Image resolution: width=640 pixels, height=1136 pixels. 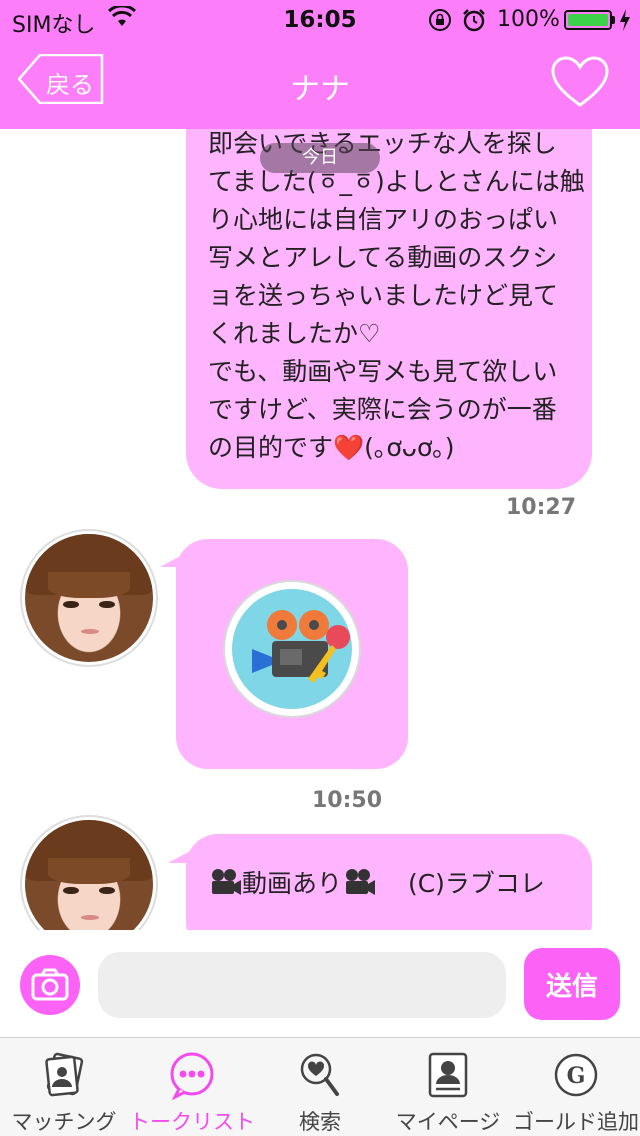 I want to click on status-bar: SIMなし 16:05 100%, so click(x=320, y=20).